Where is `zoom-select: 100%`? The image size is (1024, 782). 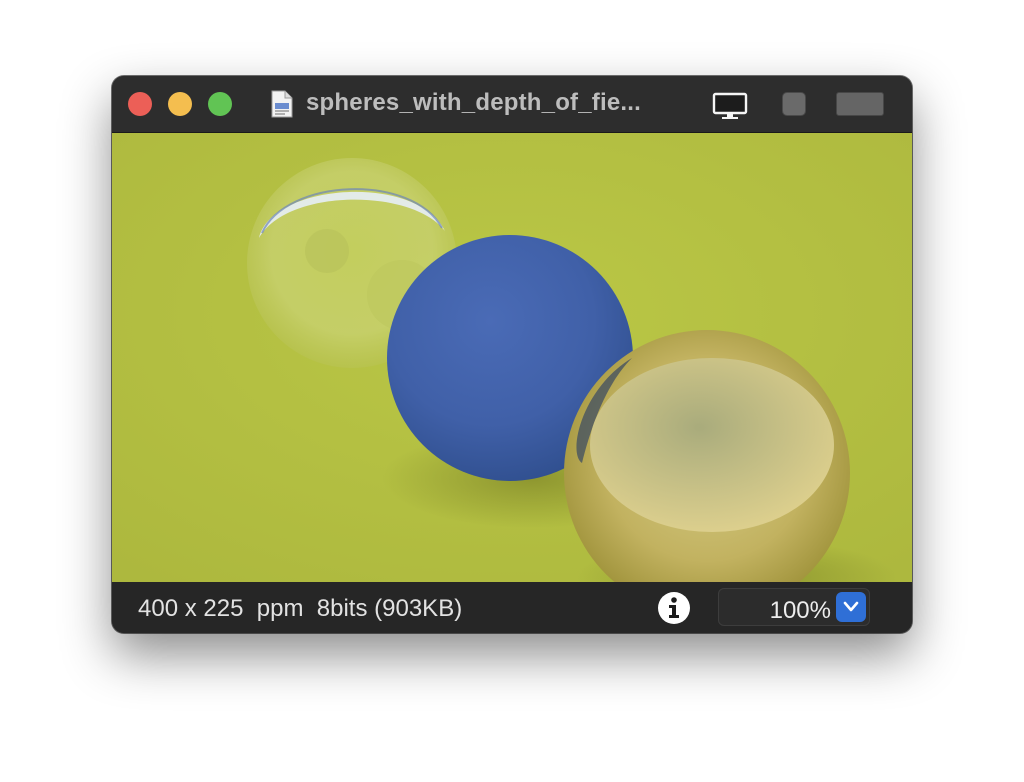
zoom-select: 100% is located at coordinates (794, 607).